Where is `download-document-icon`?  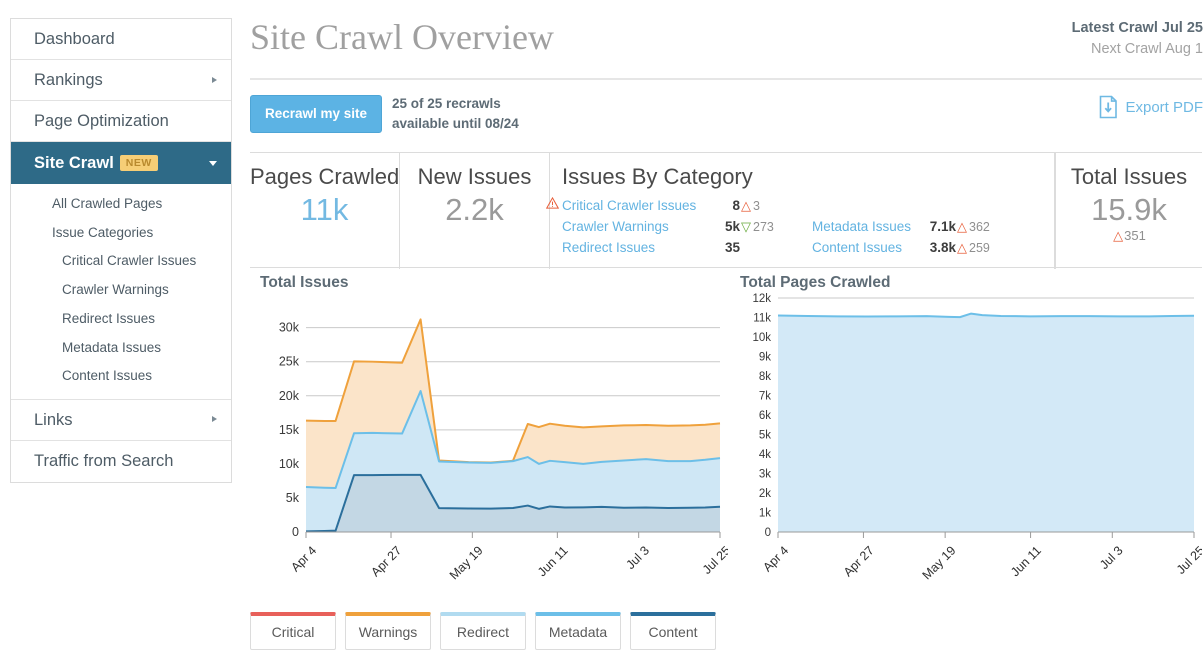 download-document-icon is located at coordinates (1109, 107).